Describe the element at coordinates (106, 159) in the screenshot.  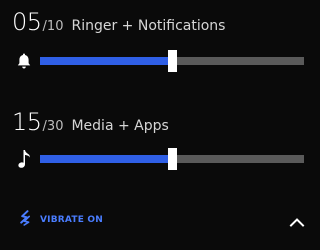
I see `media-slider-fill` at that location.